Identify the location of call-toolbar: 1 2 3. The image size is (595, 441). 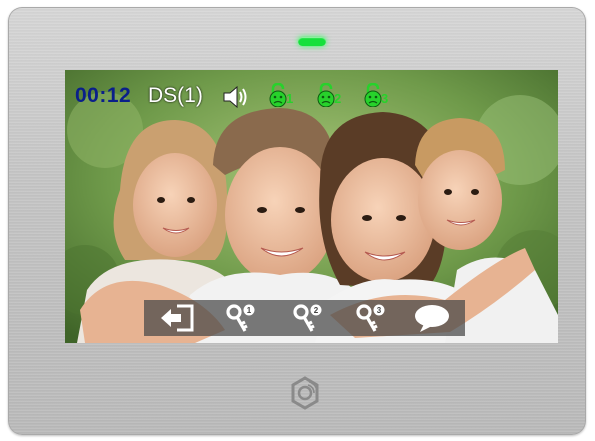
(304, 318).